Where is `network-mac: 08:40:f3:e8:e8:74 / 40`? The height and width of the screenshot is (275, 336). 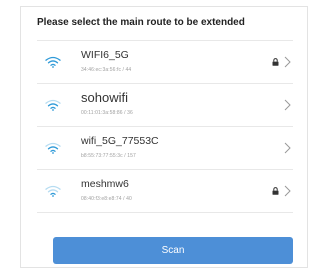 network-mac: 08:40:f3:e8:e8:74 / 40 is located at coordinates (106, 199).